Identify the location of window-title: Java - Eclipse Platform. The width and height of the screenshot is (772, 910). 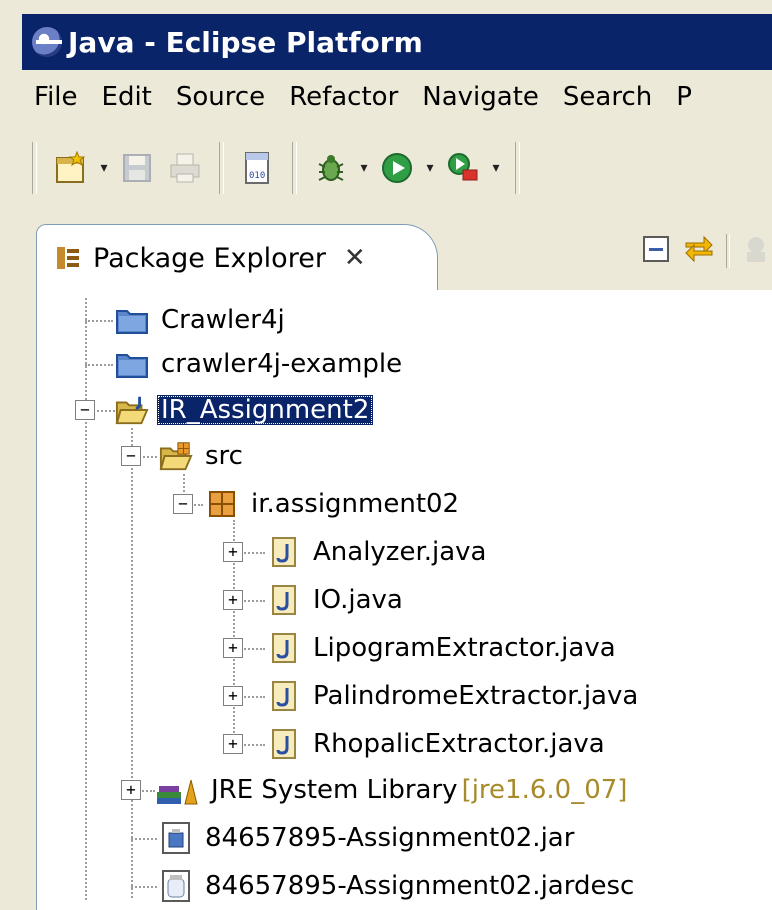
(245, 42).